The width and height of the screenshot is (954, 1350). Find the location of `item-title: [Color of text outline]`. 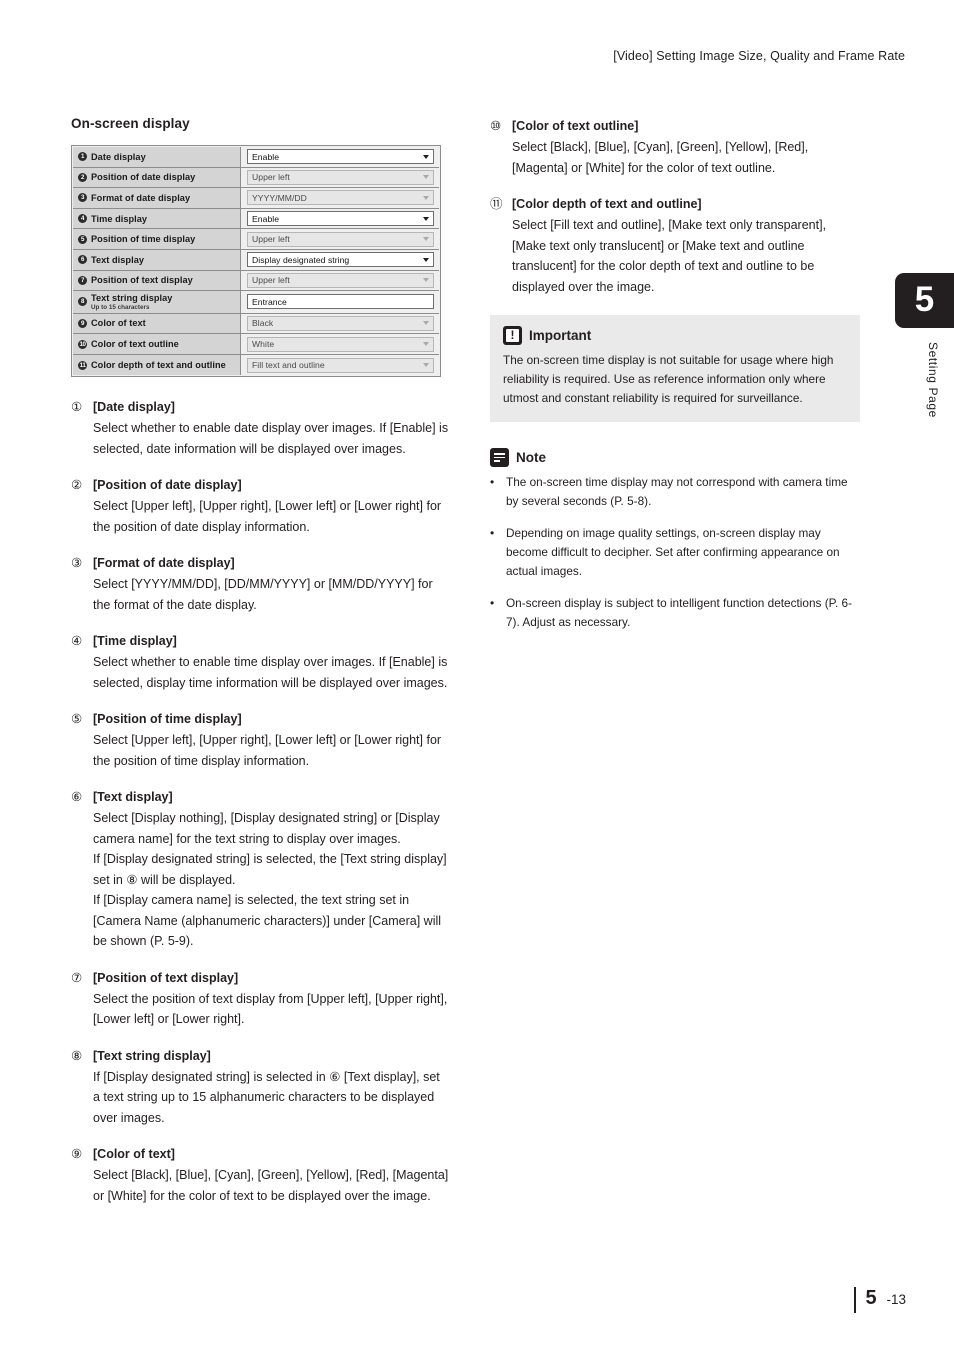

item-title: [Color of text outline] is located at coordinates (575, 126).